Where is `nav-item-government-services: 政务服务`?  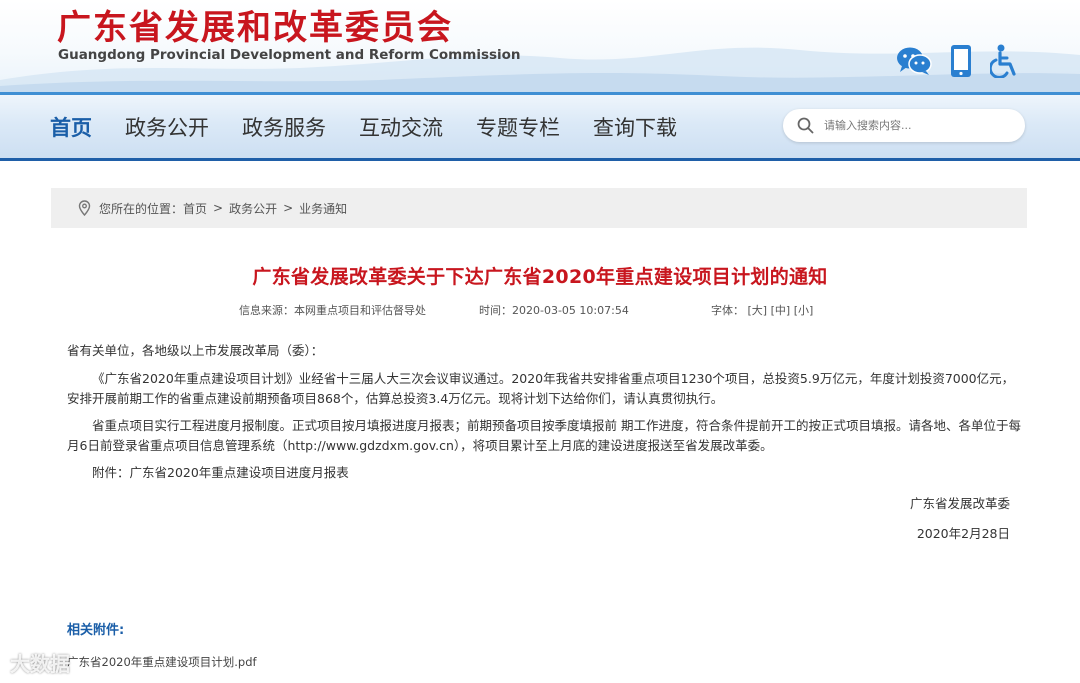
nav-item-government-services: 政务服务 is located at coordinates (284, 127).